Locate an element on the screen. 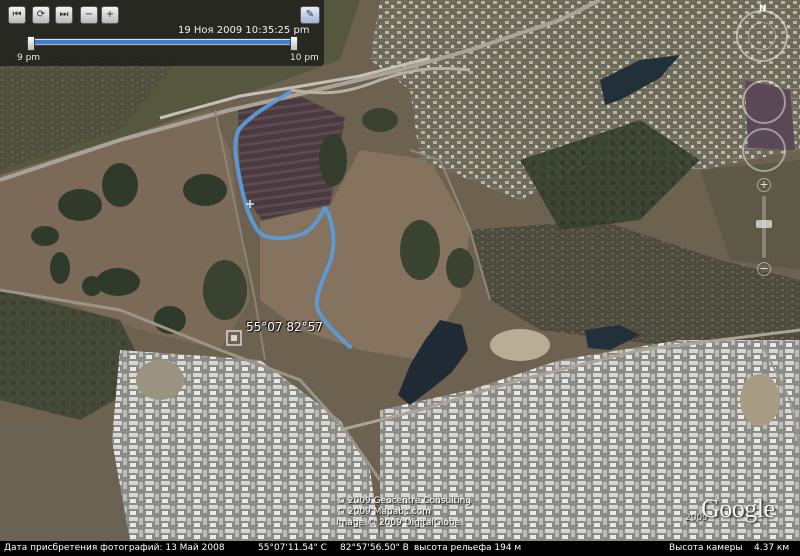  latitude-readout: 55°07'11.54" С is located at coordinates (292, 548).